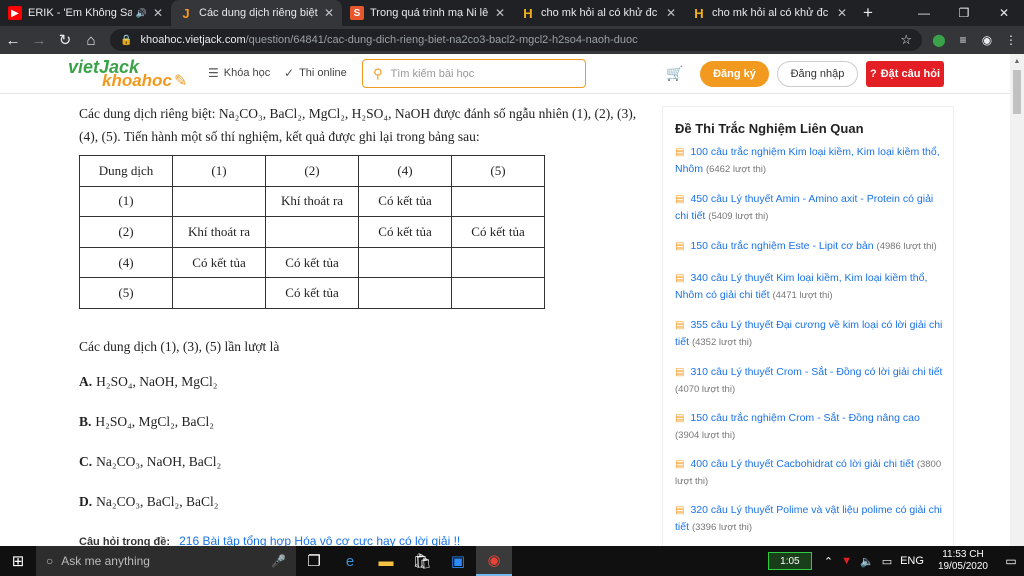  What do you see at coordinates (498, 293) in the screenshot?
I see `table-cell` at bounding box center [498, 293].